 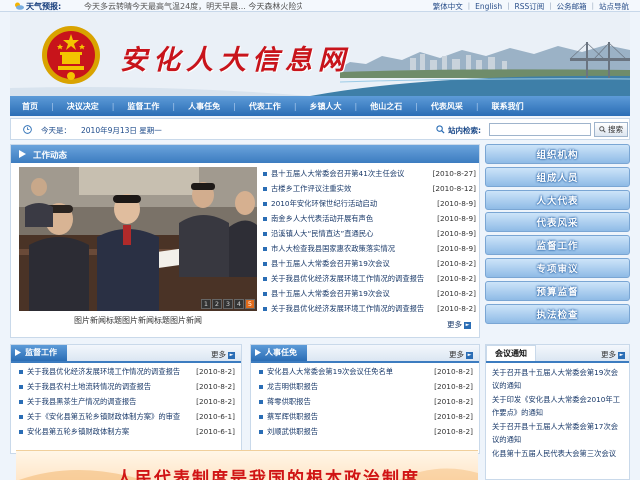 I want to click on list-item: 安化县人大常委会第19次会议任免名单 [2010-8-2], so click(x=365, y=374).